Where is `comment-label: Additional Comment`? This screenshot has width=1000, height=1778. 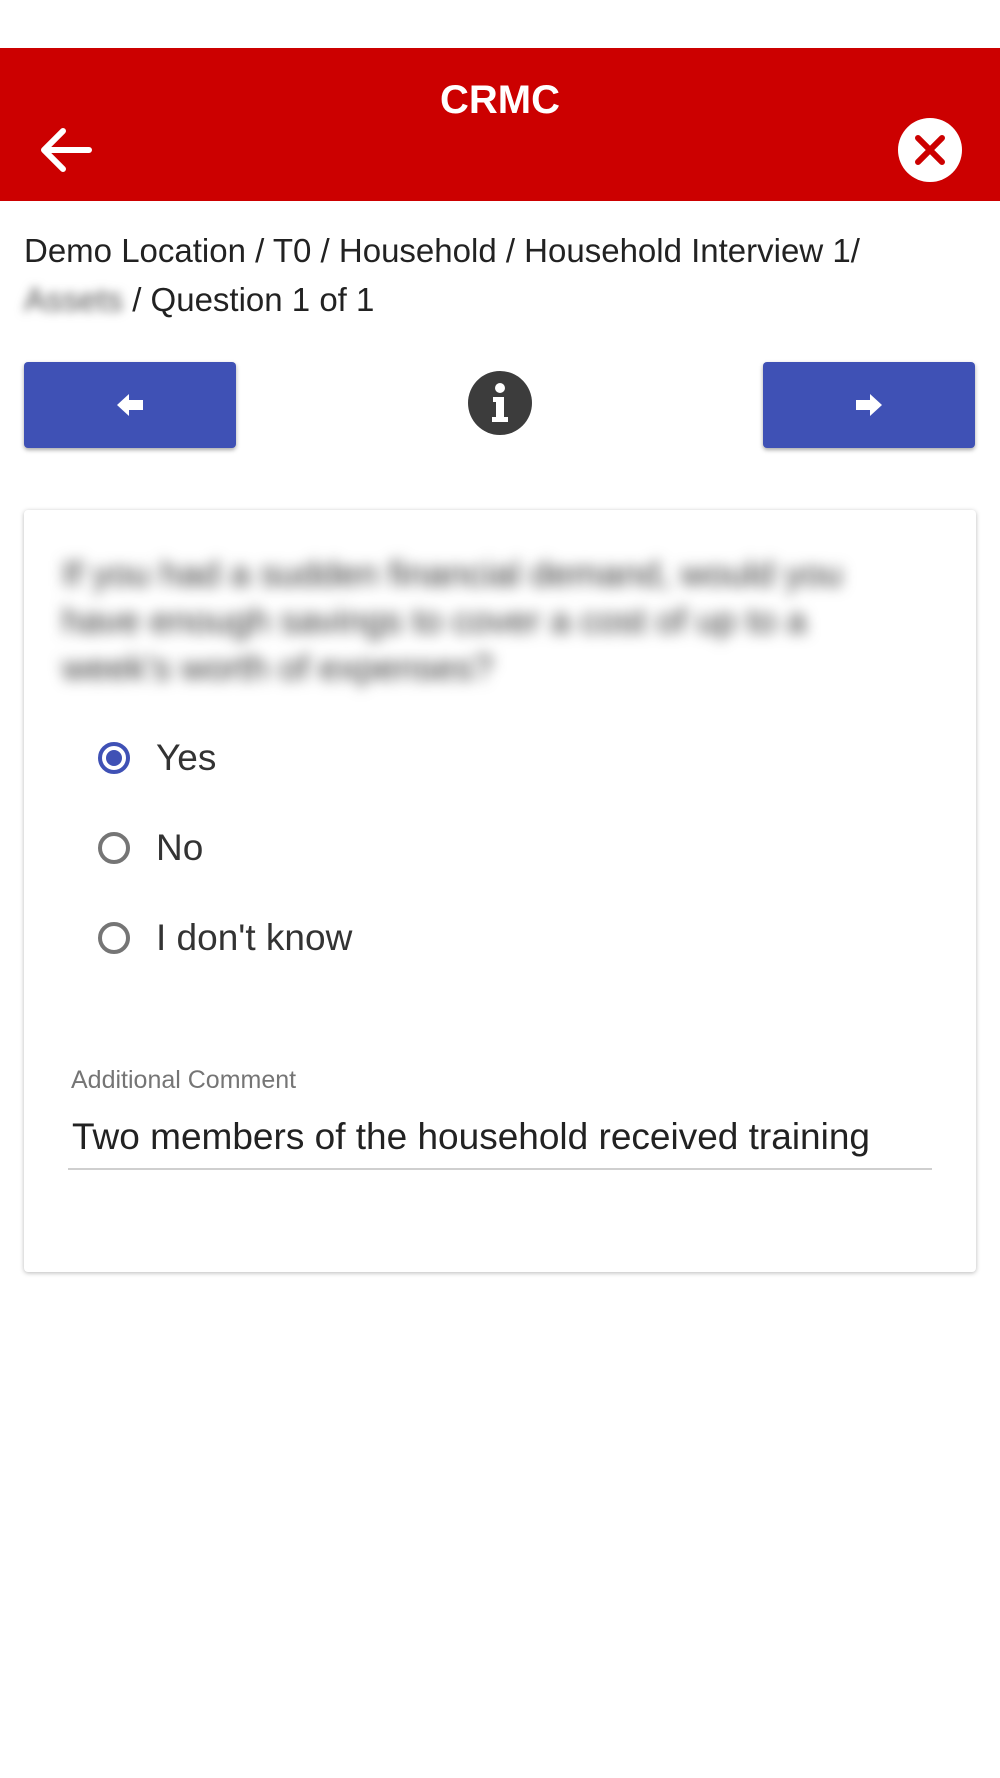 comment-label: Additional Comment is located at coordinates (184, 1080).